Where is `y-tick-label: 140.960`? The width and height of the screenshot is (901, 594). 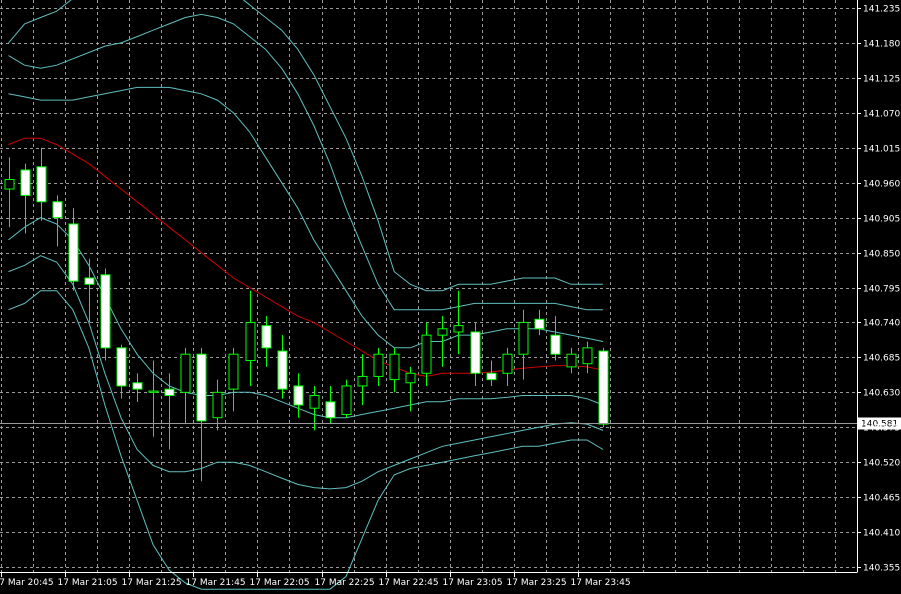
y-tick-label: 140.960 is located at coordinates (881, 185).